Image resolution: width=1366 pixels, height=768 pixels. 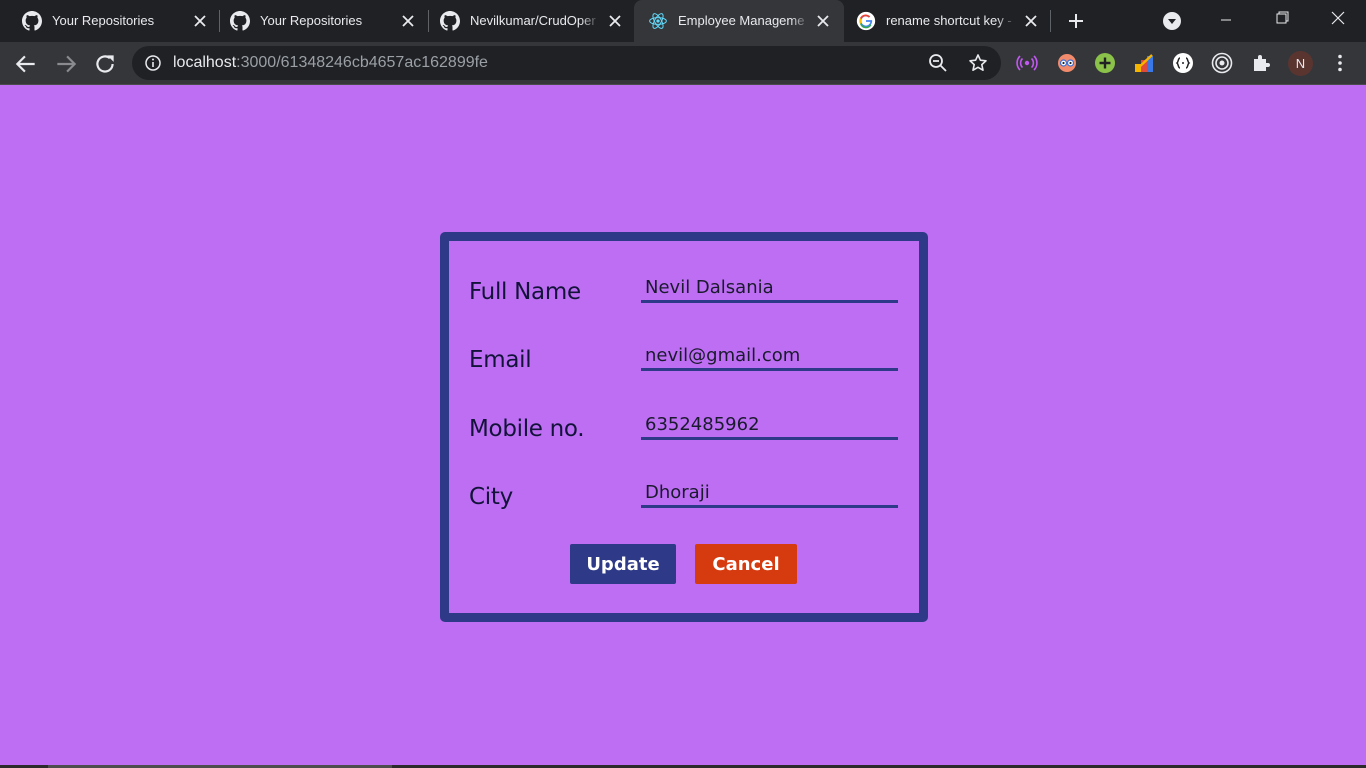 I want to click on full-name-input, so click(x=769, y=285).